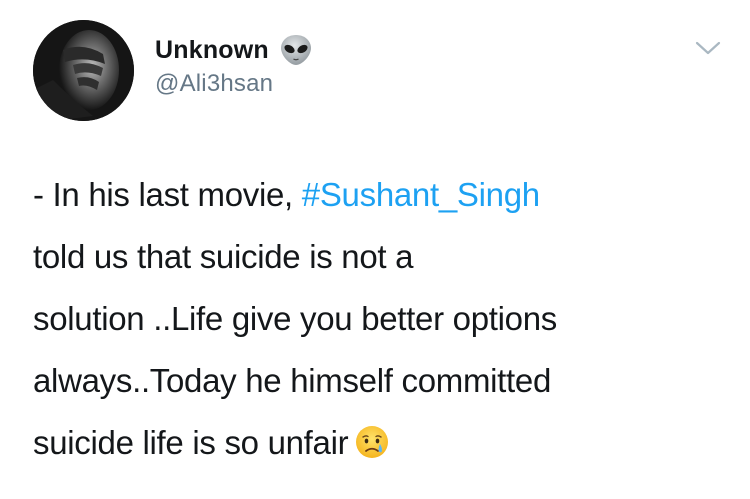 The image size is (750, 499). What do you see at coordinates (296, 50) in the screenshot?
I see `alien-emoji-icon` at bounding box center [296, 50].